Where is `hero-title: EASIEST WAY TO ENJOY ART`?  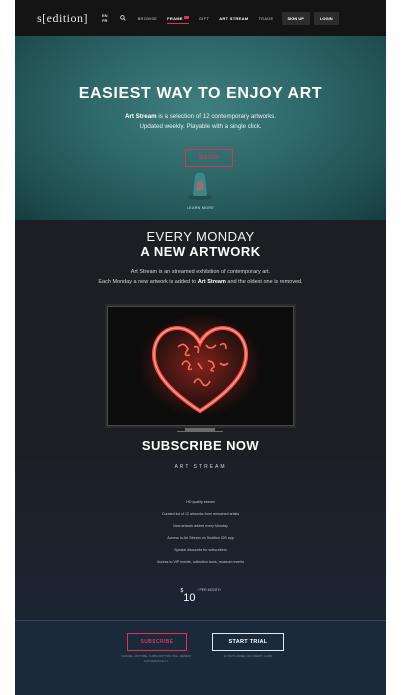
hero-title: EASIEST WAY TO ENJOY ART is located at coordinates (200, 93).